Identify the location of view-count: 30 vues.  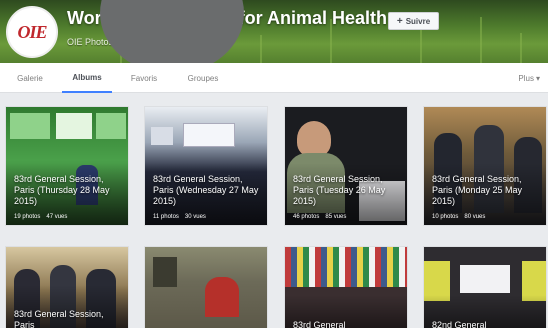
(195, 217).